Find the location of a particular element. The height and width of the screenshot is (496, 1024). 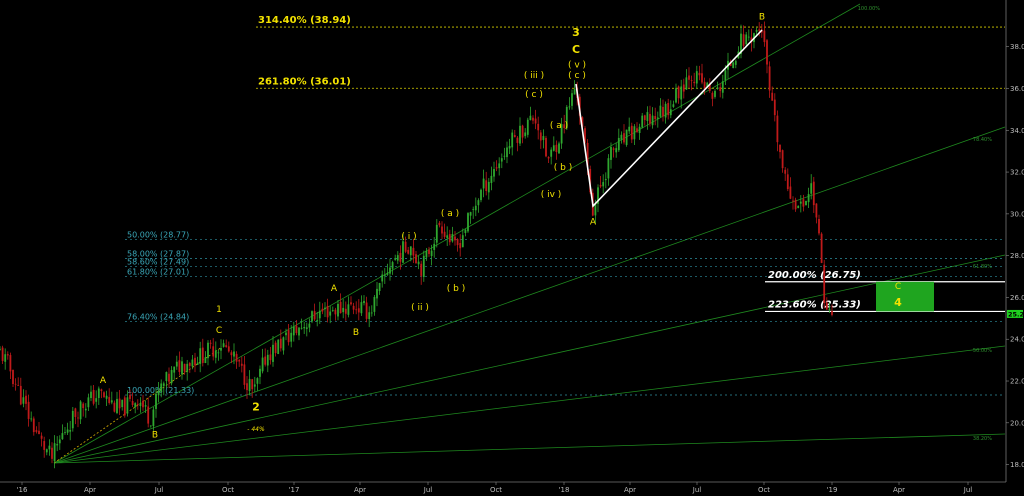

wave-label: ( c ) is located at coordinates (534, 95).